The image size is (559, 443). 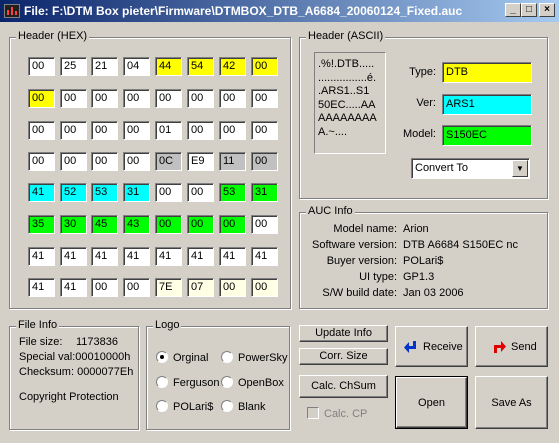 What do you see at coordinates (520, 168) in the screenshot?
I see `chevron-down-icon: ▼` at bounding box center [520, 168].